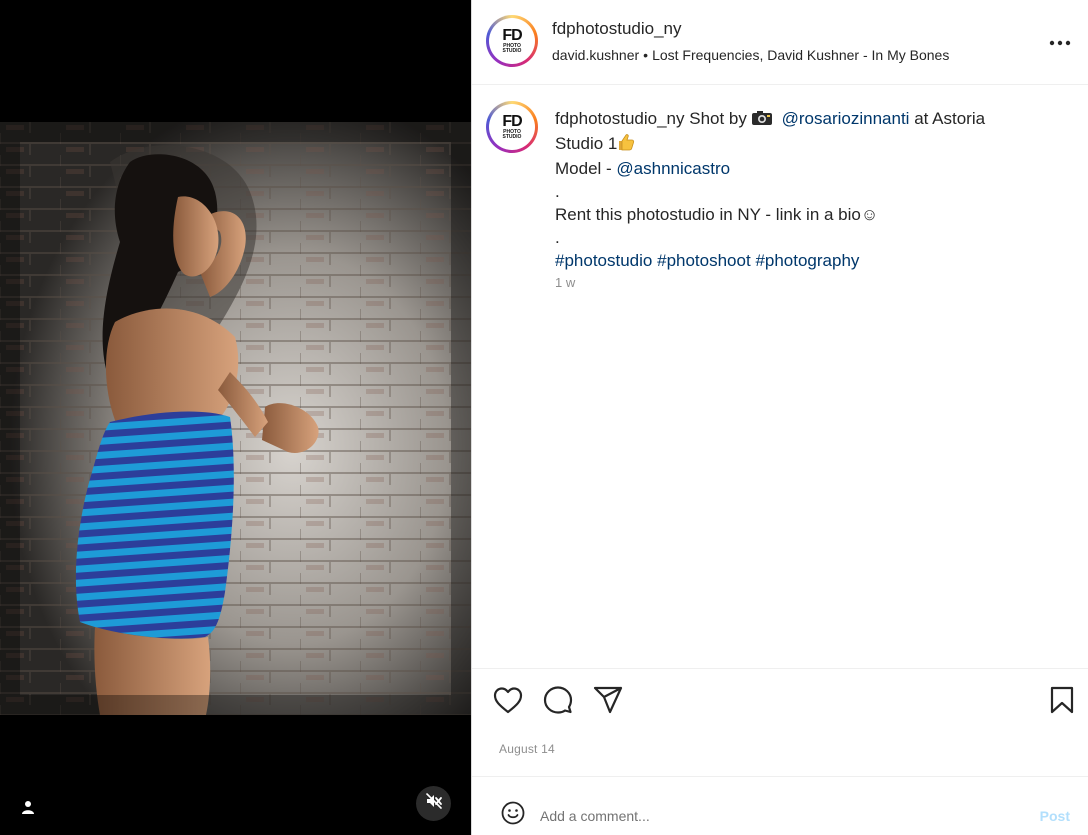 The width and height of the screenshot is (1088, 835). What do you see at coordinates (869, 214) in the screenshot?
I see `smile-char: ☺` at bounding box center [869, 214].